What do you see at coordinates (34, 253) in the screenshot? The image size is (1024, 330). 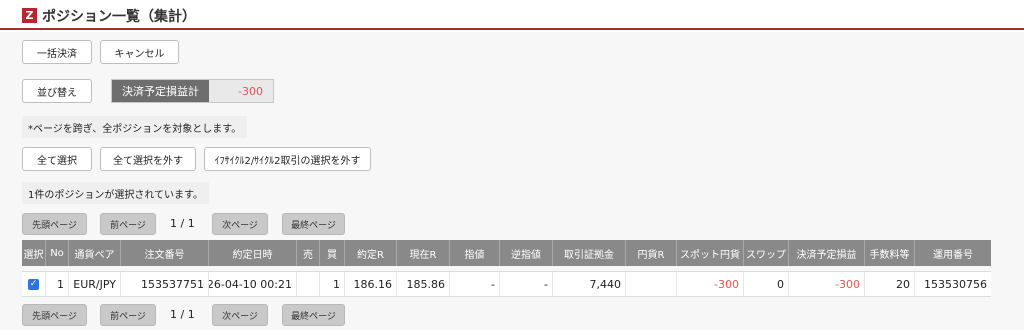 I see `col-select: 選択` at bounding box center [34, 253].